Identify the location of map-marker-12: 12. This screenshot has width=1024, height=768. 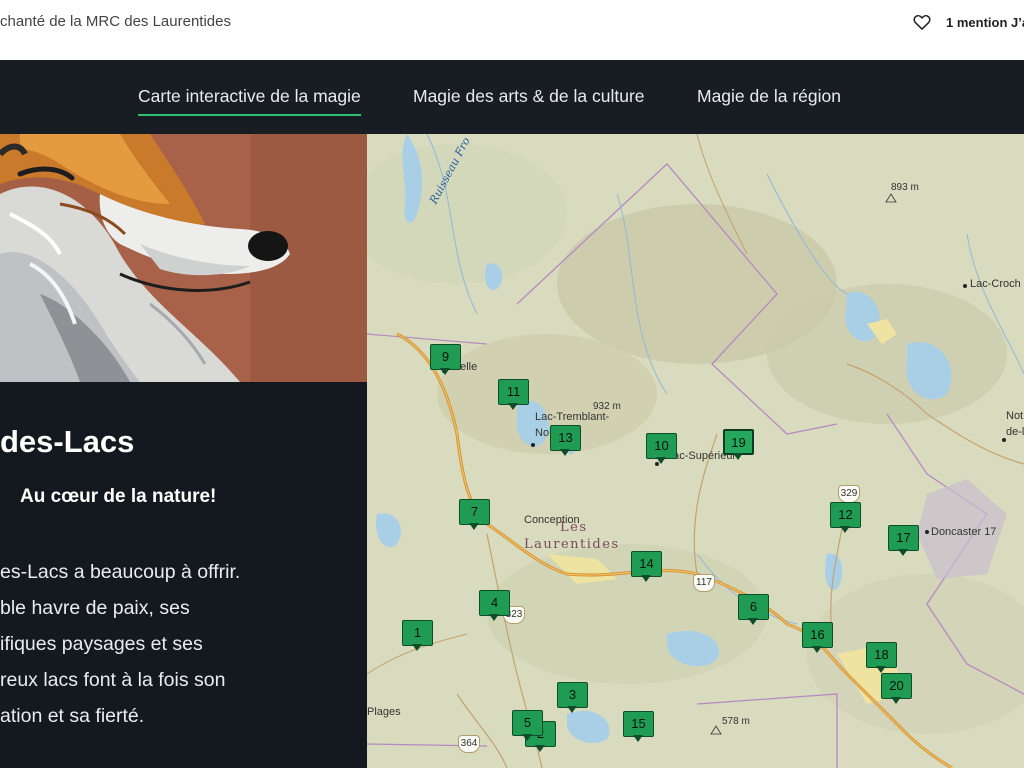
(845, 517).